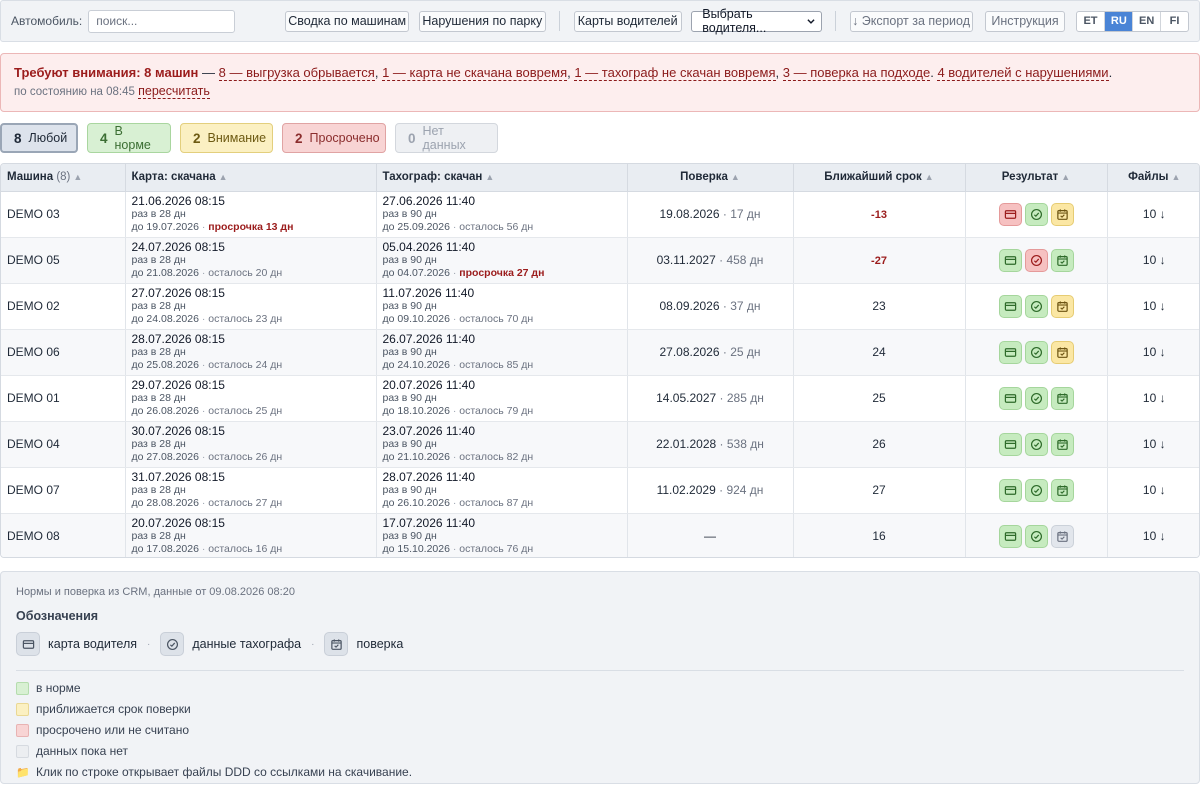 Image resolution: width=1200 pixels, height=785 pixels. What do you see at coordinates (245, 457) in the screenshot?
I see `card-status: осталось 26 дн` at bounding box center [245, 457].